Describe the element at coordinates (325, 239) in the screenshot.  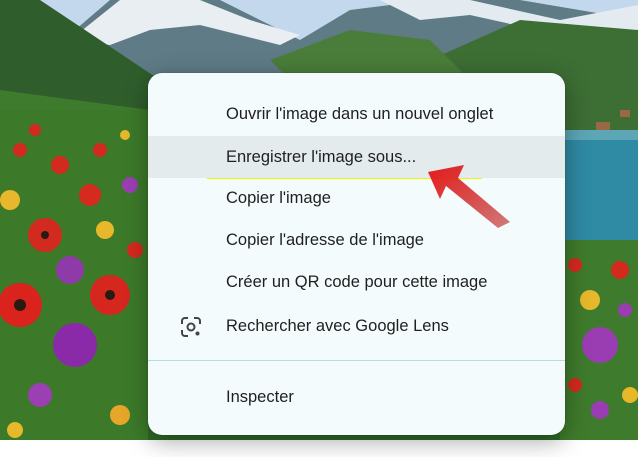
I see `menu-item-label: Copier l'adresse de l'image` at that location.